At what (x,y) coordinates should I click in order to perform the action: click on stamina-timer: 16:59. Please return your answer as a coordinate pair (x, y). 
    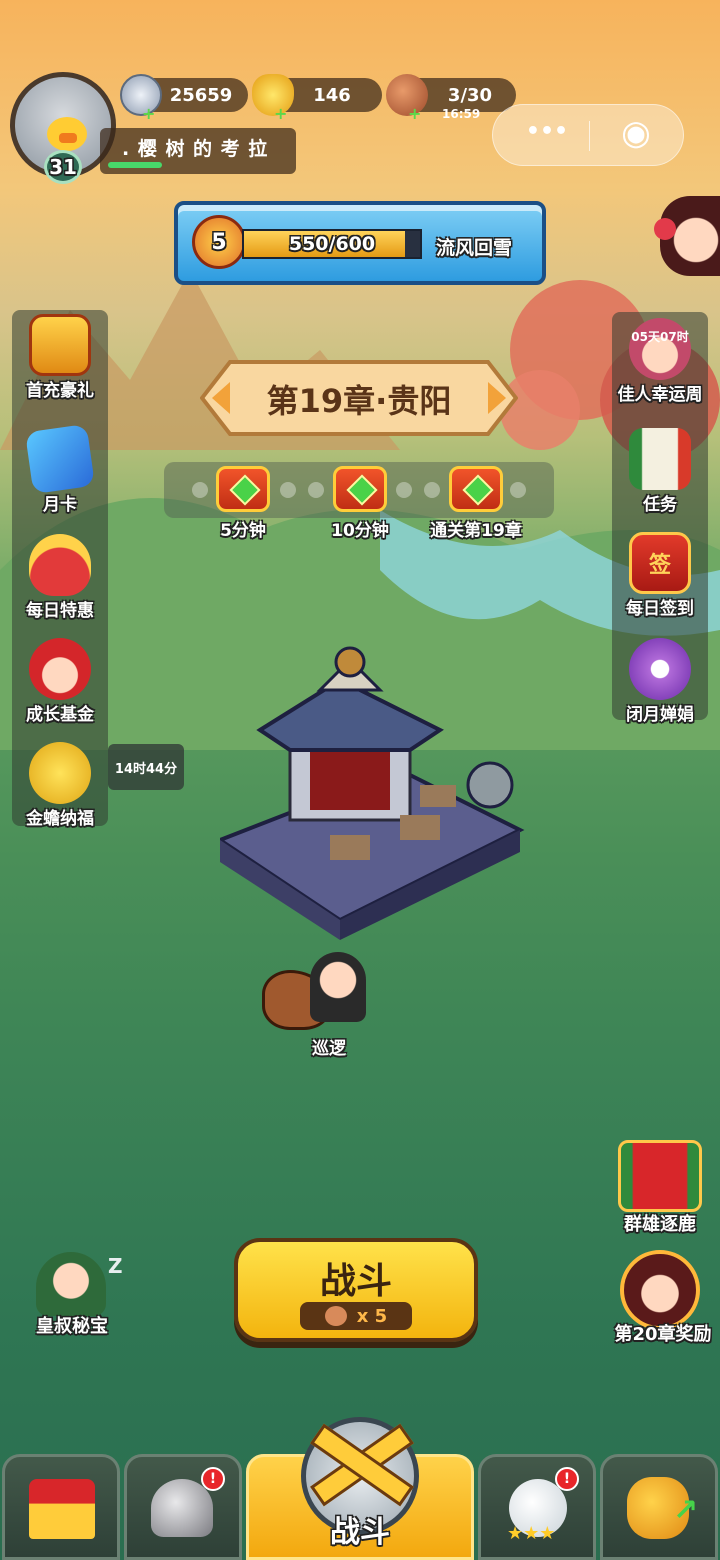
    Looking at the image, I should click on (461, 114).